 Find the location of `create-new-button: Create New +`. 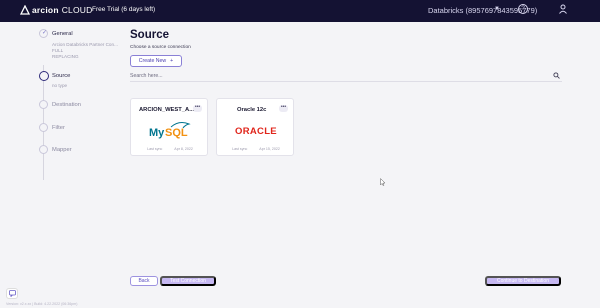

create-new-button: Create New + is located at coordinates (156, 61).